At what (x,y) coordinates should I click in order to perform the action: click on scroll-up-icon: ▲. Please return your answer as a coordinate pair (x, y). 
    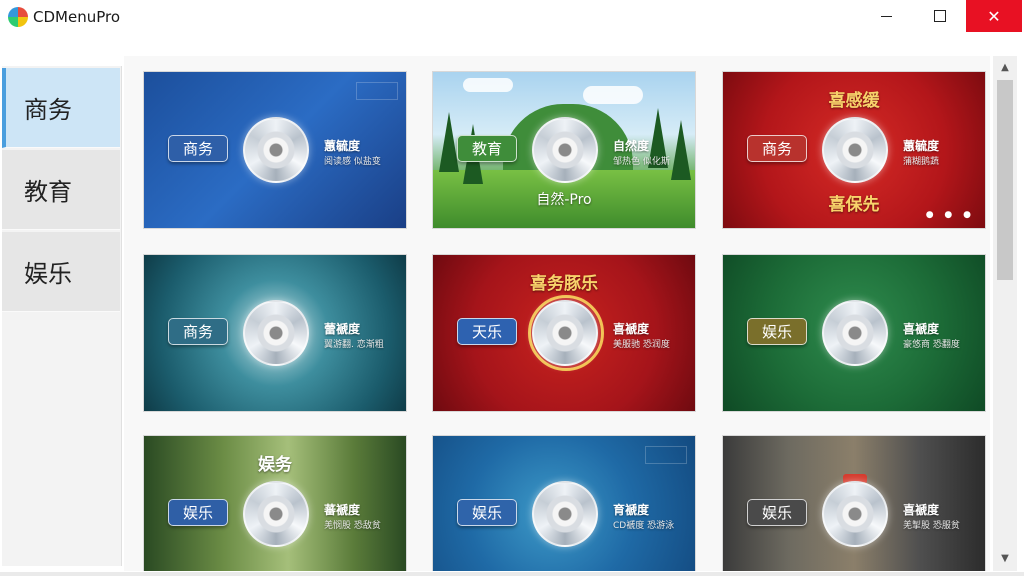
    Looking at the image, I should click on (1005, 67).